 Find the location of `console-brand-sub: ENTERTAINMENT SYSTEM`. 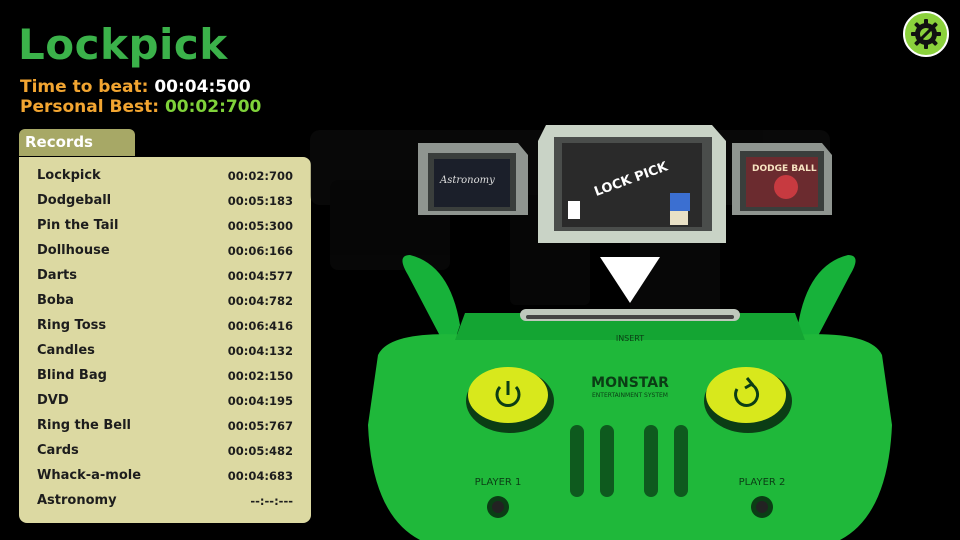

console-brand-sub: ENTERTAINMENT SYSTEM is located at coordinates (630, 395).